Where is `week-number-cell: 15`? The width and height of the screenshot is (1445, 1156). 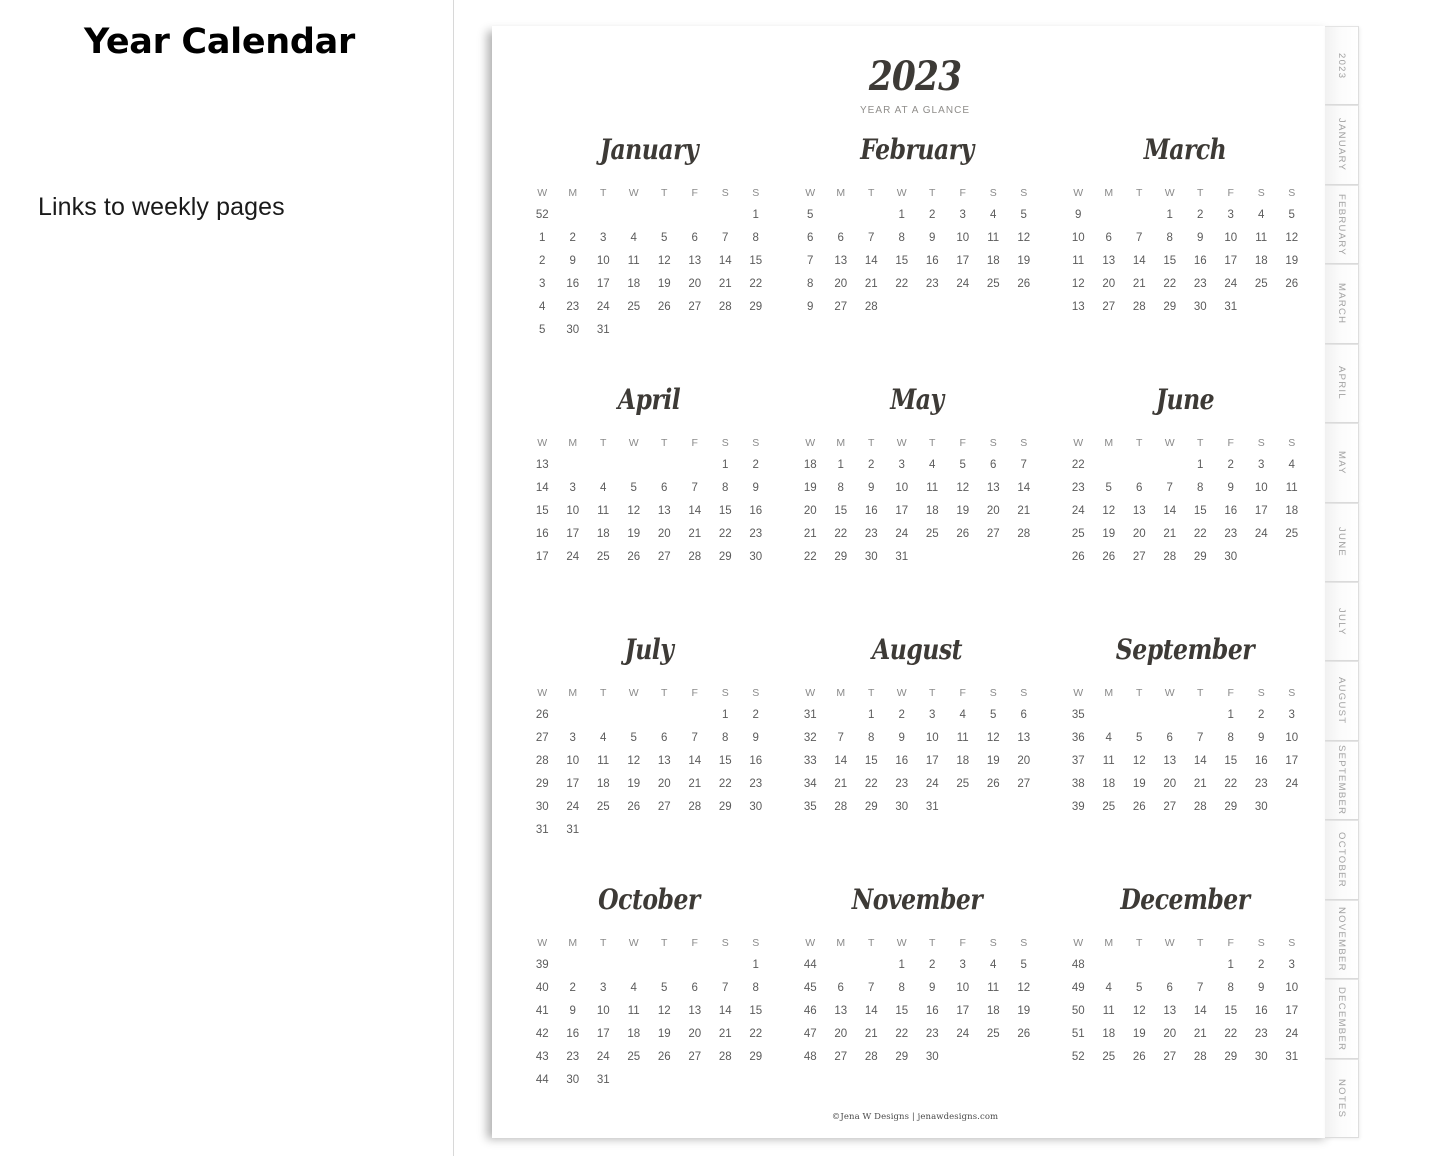 week-number-cell: 15 is located at coordinates (542, 510).